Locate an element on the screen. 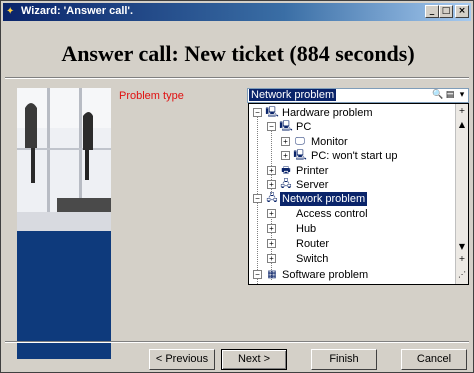  page-title: Answer call: New ticket (884 seconds) is located at coordinates (238, 53).